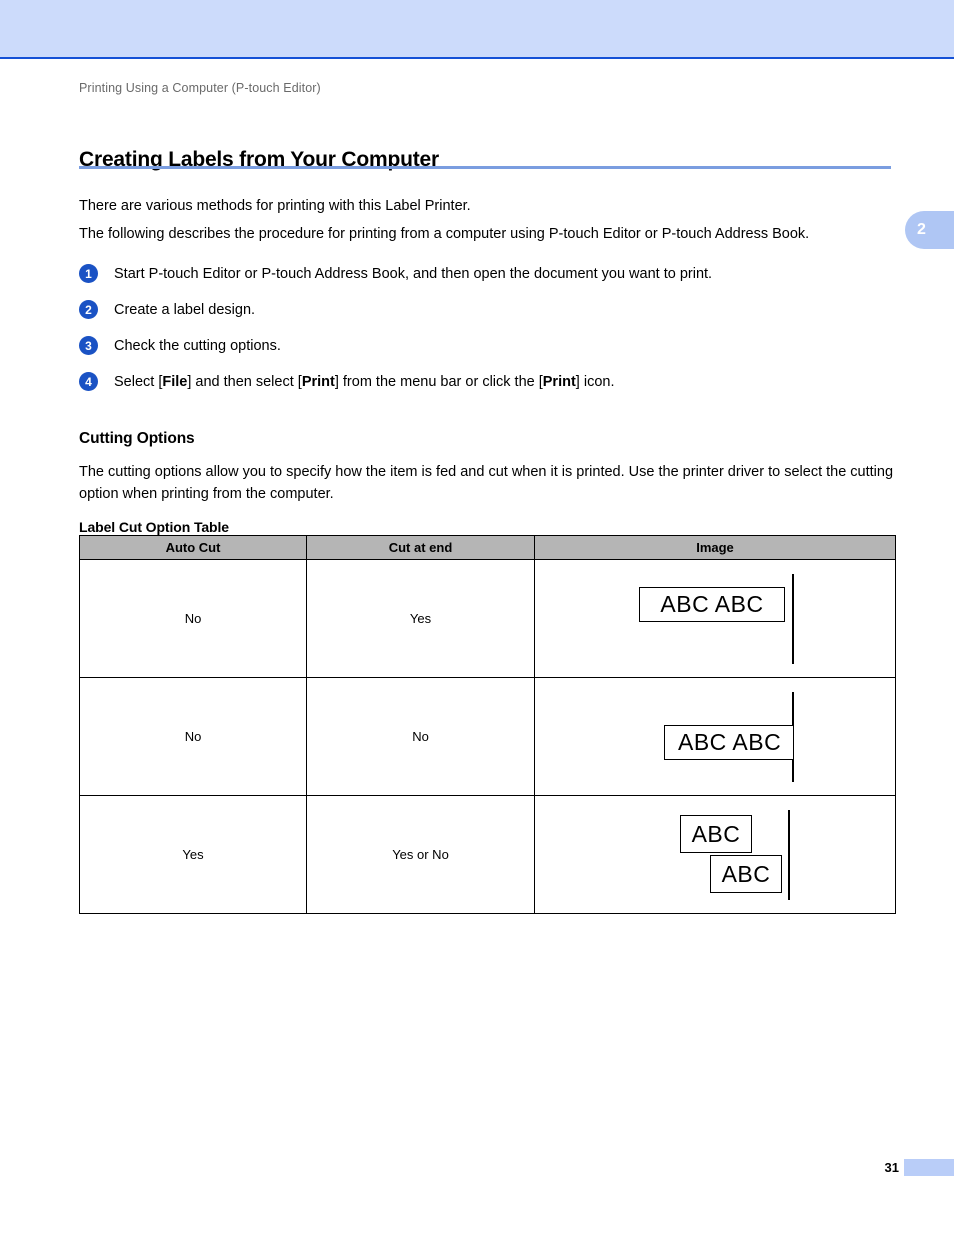 Image resolution: width=954 pixels, height=1235 pixels. I want to click on step-text: Check the cutting options., so click(197, 346).